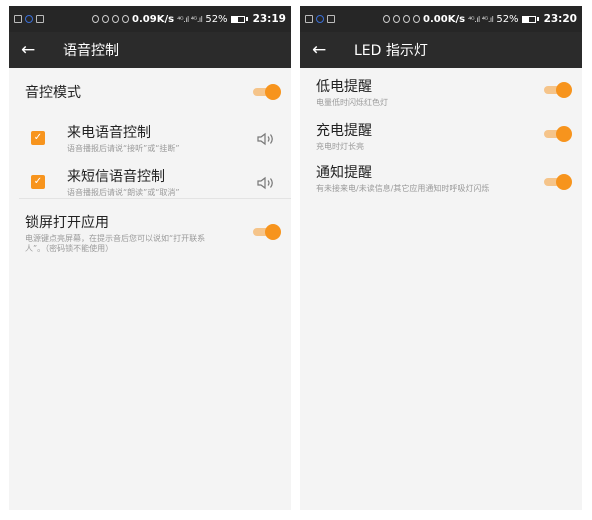 The height and width of the screenshot is (520, 592). I want to click on charging-row: 充电提醒 充电时灯长亮, so click(441, 140).